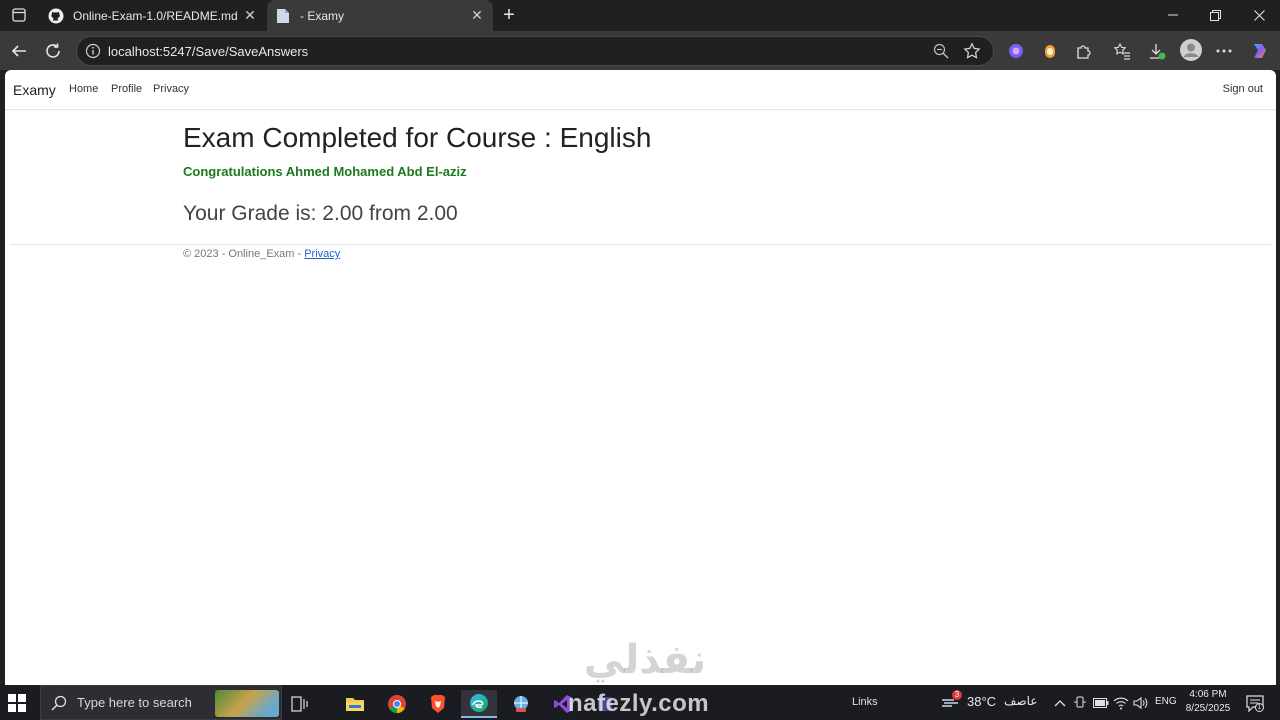 The image size is (1280, 720). Describe the element at coordinates (53, 51) in the screenshot. I see `reload-icon` at that location.